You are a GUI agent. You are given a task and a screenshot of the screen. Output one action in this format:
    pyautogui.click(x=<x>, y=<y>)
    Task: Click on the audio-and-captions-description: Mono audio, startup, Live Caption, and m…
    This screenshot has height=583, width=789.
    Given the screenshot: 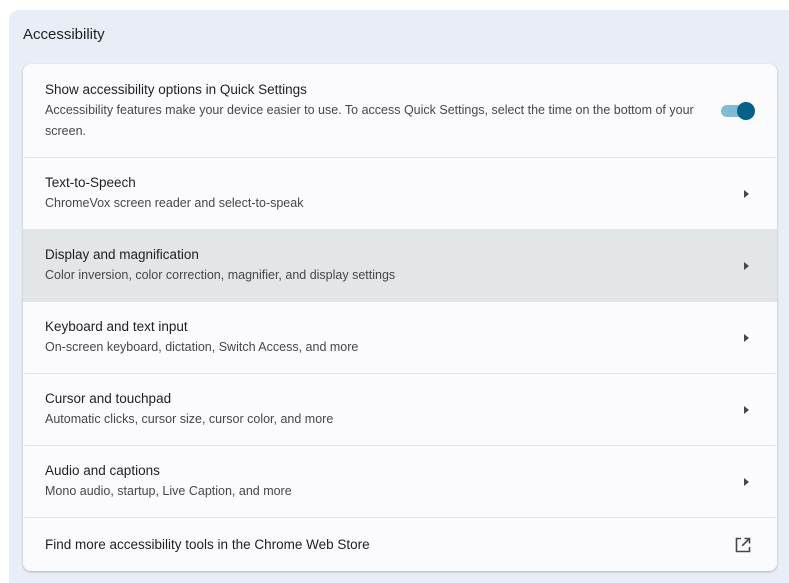 What is the action you would take?
    pyautogui.click(x=168, y=491)
    